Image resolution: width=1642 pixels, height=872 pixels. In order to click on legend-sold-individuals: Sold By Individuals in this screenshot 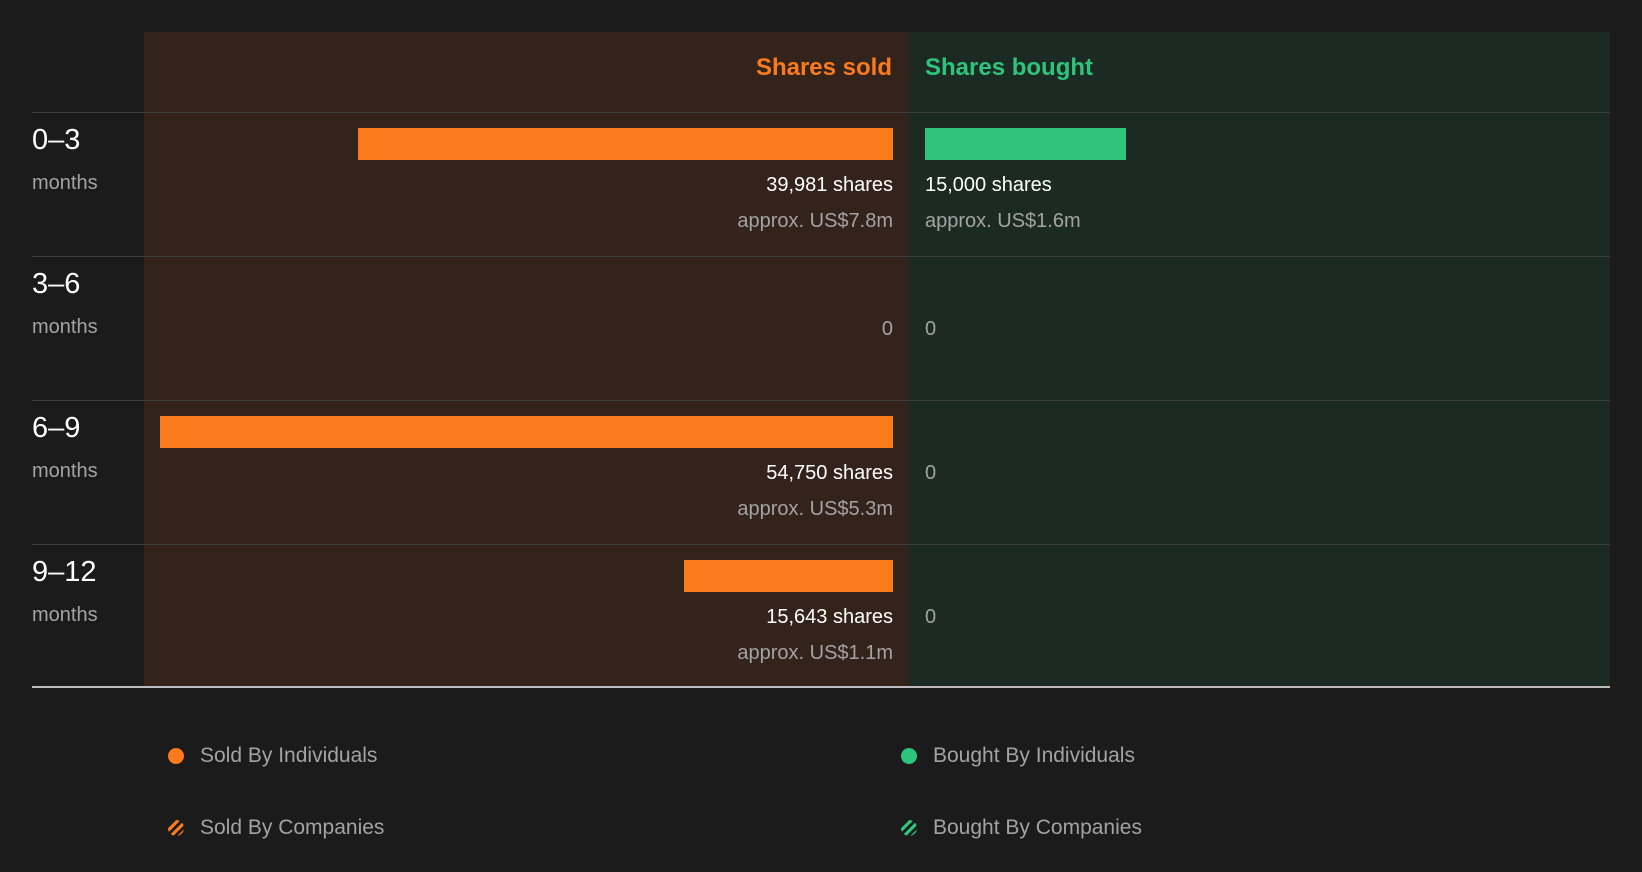, I will do `click(272, 756)`.